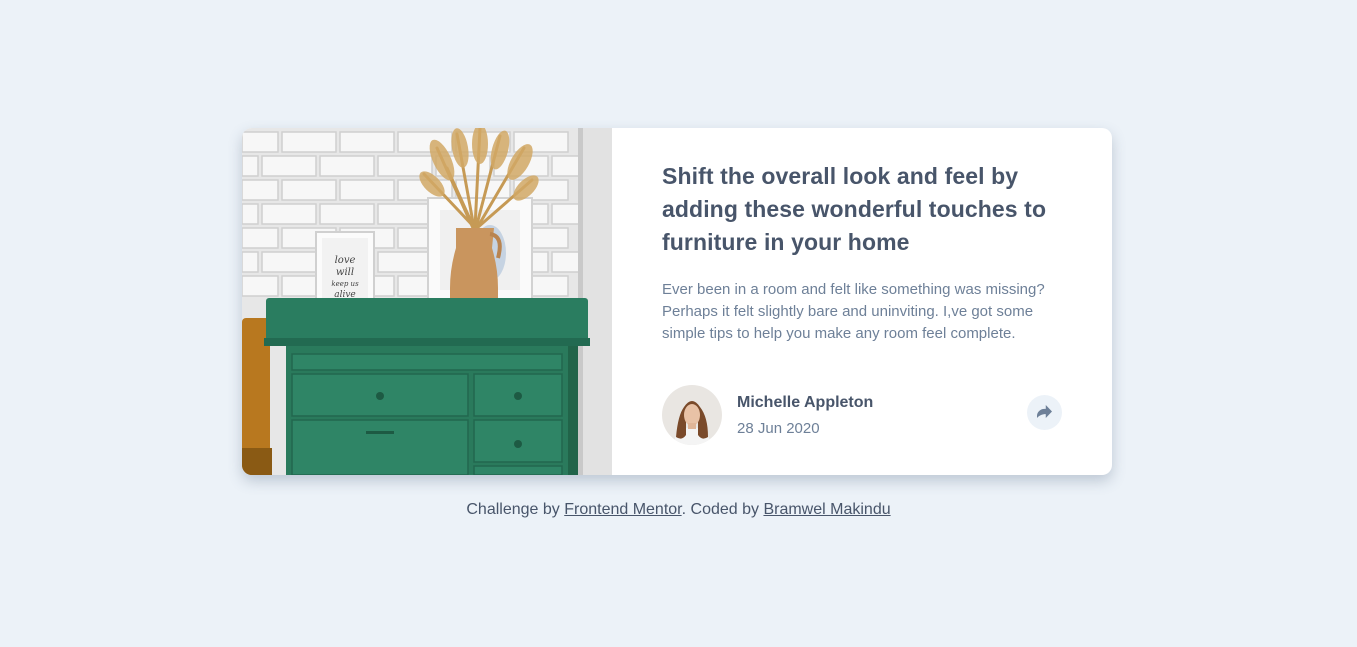 Image resolution: width=1357 pixels, height=647 pixels. Describe the element at coordinates (345, 272) in the screenshot. I see `svg-text: will` at that location.